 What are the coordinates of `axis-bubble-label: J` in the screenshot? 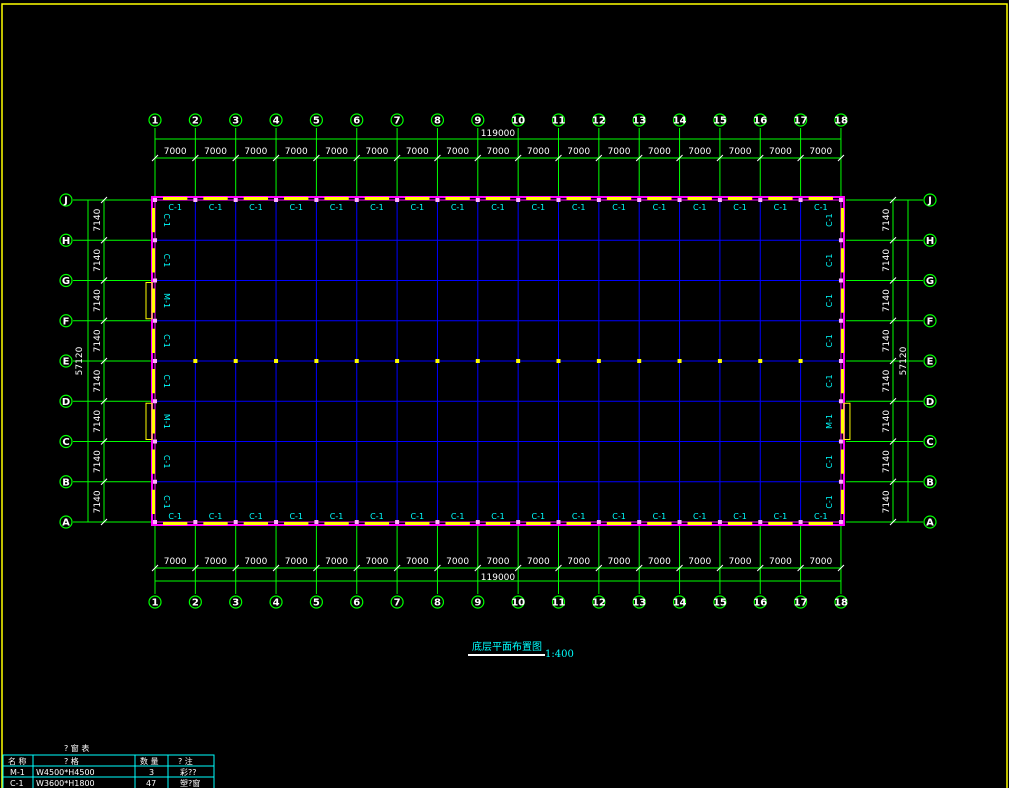 It's located at (929, 201).